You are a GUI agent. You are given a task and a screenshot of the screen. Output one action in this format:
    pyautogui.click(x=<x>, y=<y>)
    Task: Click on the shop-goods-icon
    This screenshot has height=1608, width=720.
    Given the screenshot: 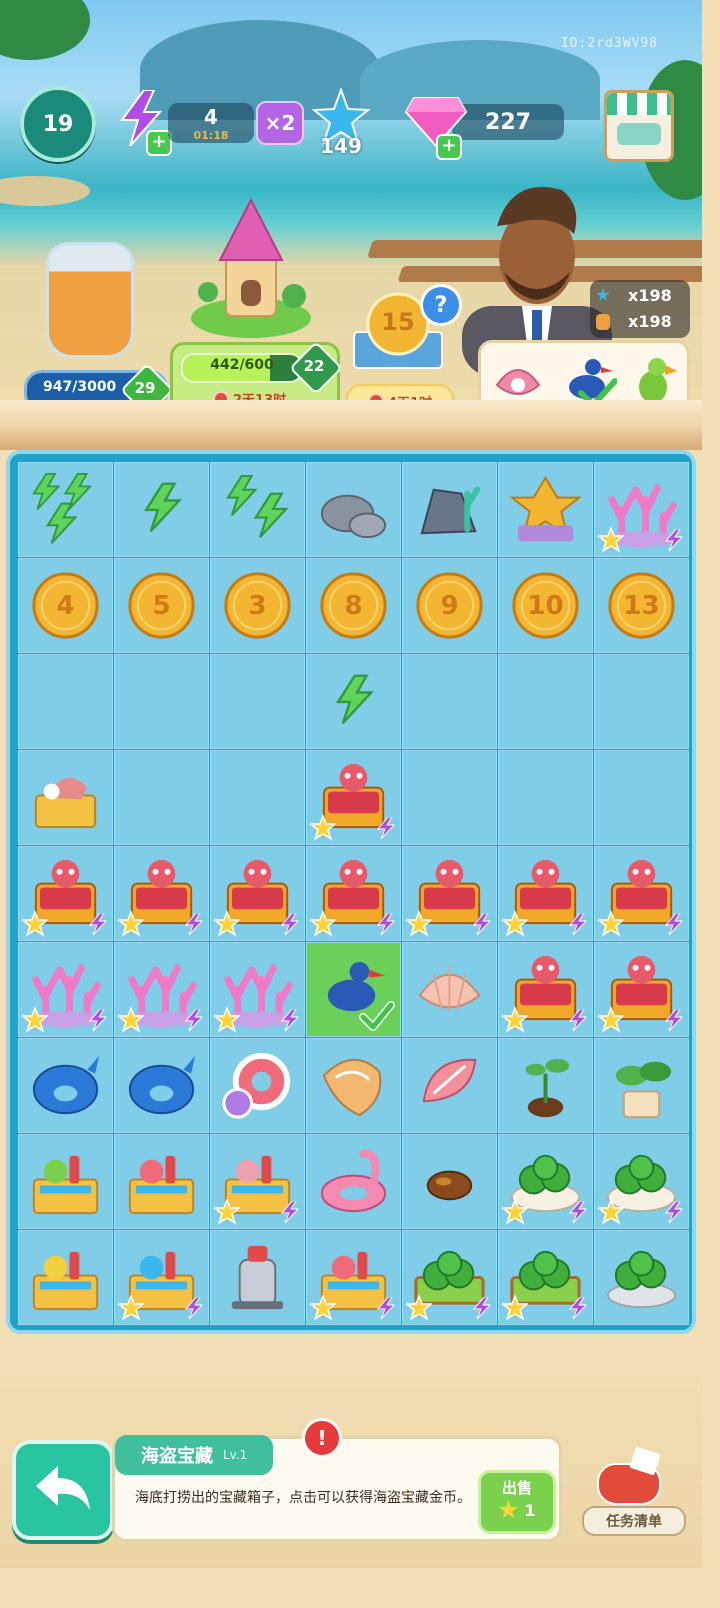 What is the action you would take?
    pyautogui.click(x=639, y=134)
    